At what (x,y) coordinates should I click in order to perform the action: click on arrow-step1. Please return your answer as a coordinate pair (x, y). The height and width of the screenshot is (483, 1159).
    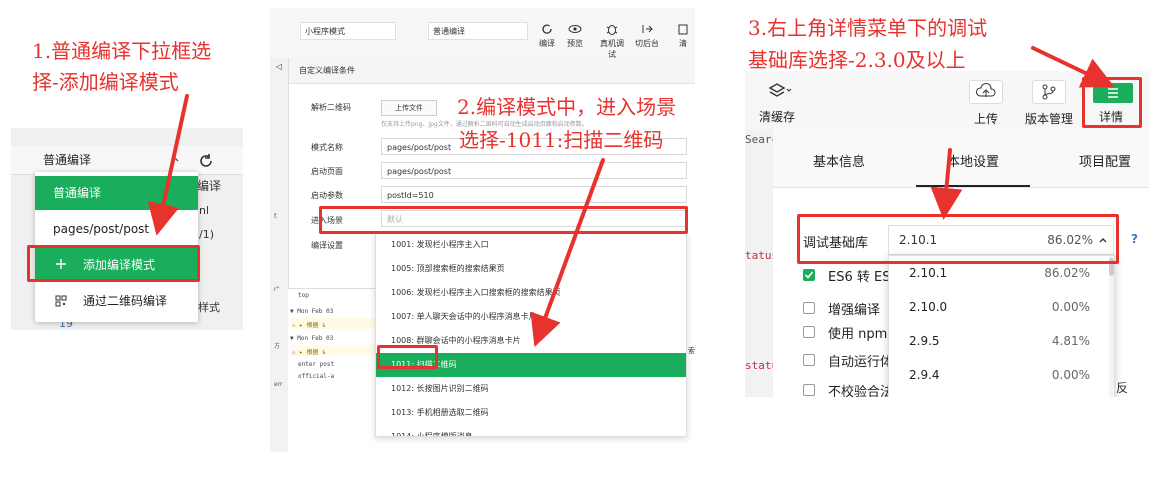
    Looking at the image, I should click on (168, 165).